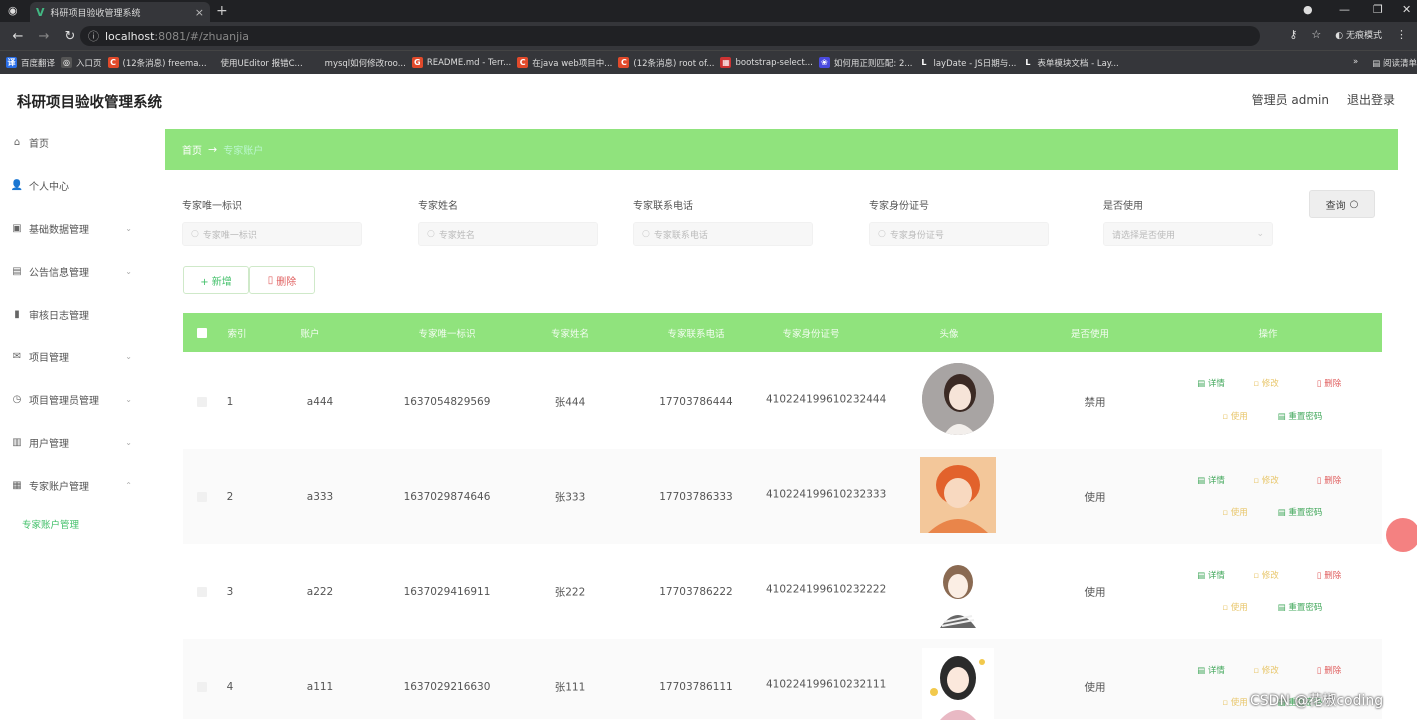 The width and height of the screenshot is (1417, 720). I want to click on sidebar-item-audit-log: ▮ 审核日志管理, so click(75, 314).